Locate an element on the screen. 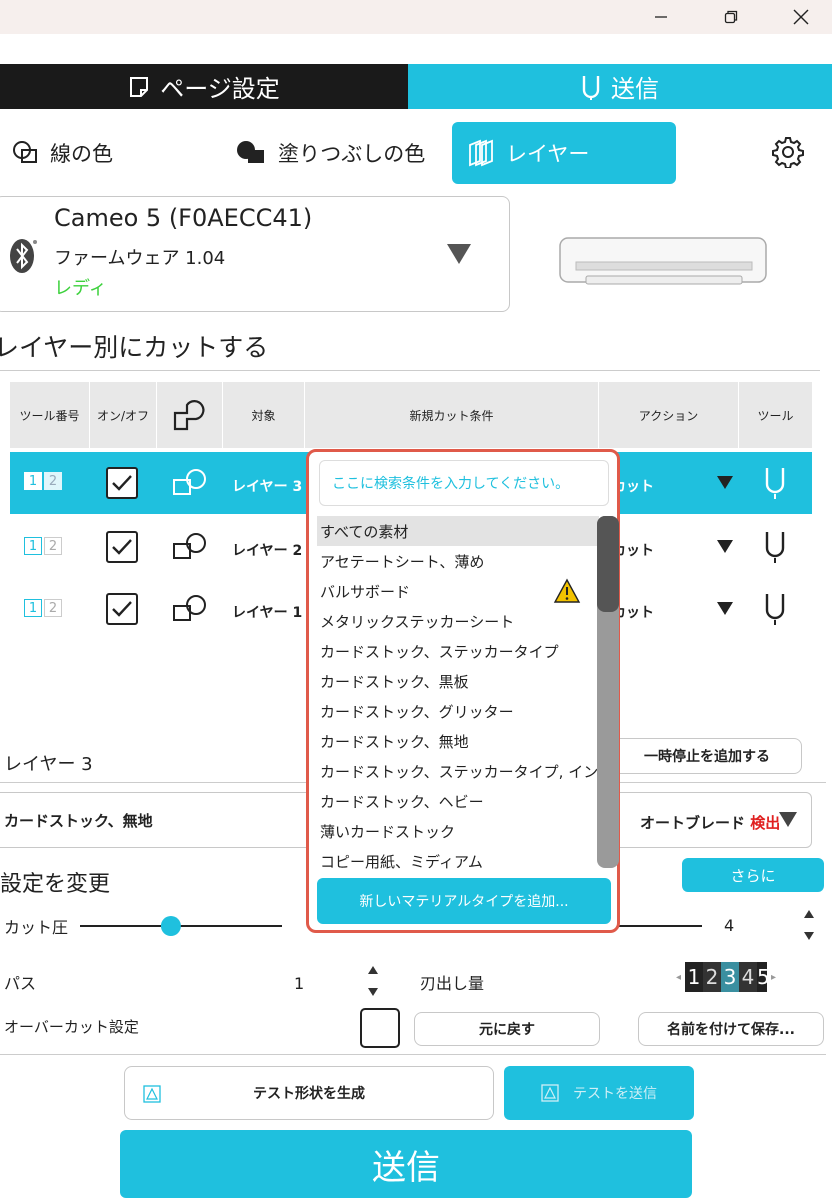 This screenshot has width=832, height=1204. machine-image is located at coordinates (664, 261).